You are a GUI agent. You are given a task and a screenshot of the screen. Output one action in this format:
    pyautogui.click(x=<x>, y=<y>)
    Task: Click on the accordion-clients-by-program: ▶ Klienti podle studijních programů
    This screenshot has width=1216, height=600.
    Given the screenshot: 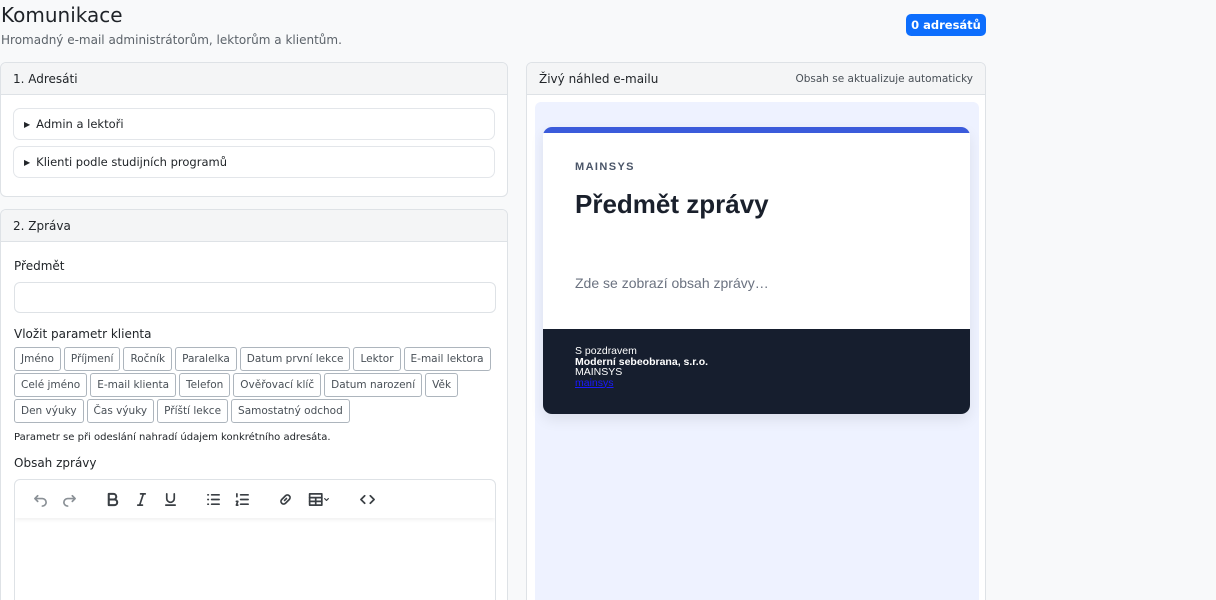 What is the action you would take?
    pyautogui.click(x=254, y=162)
    